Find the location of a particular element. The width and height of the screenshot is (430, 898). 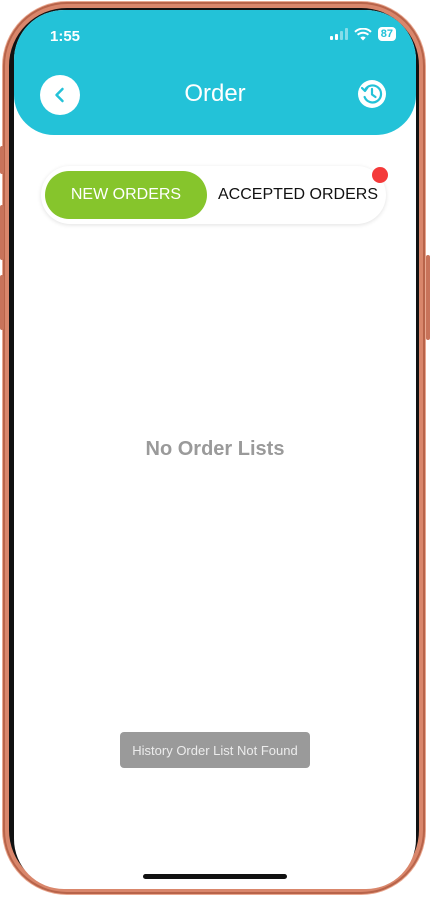

empty-state-text: No Order Lists is located at coordinates (215, 449).